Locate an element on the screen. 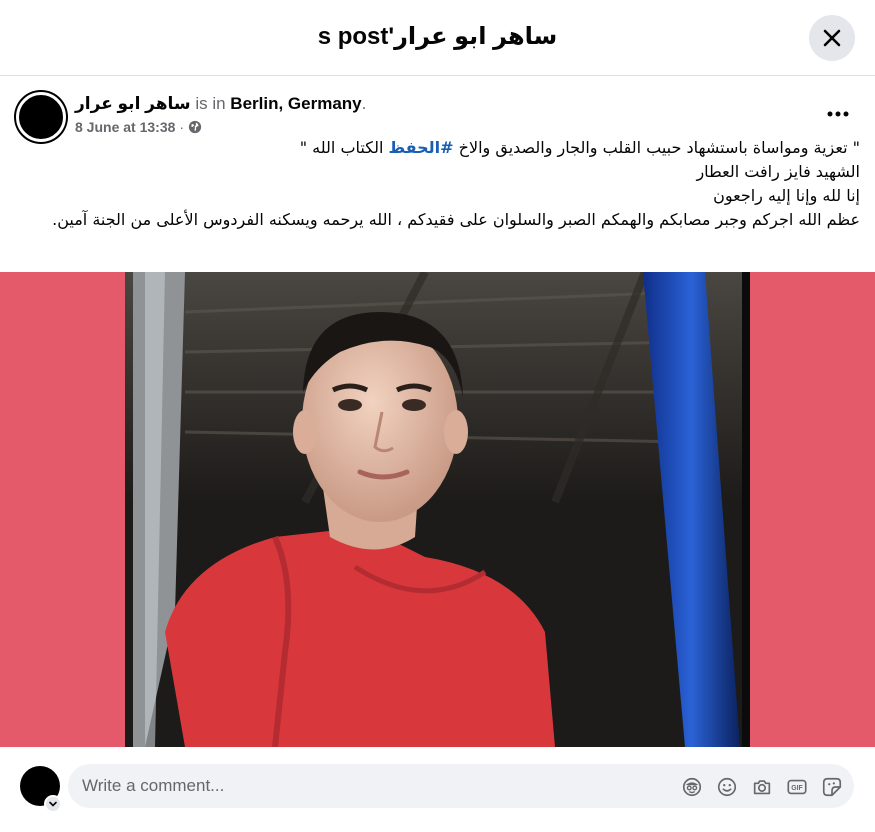 This screenshot has width=875, height=832. account-switcher-button is located at coordinates (53, 804).